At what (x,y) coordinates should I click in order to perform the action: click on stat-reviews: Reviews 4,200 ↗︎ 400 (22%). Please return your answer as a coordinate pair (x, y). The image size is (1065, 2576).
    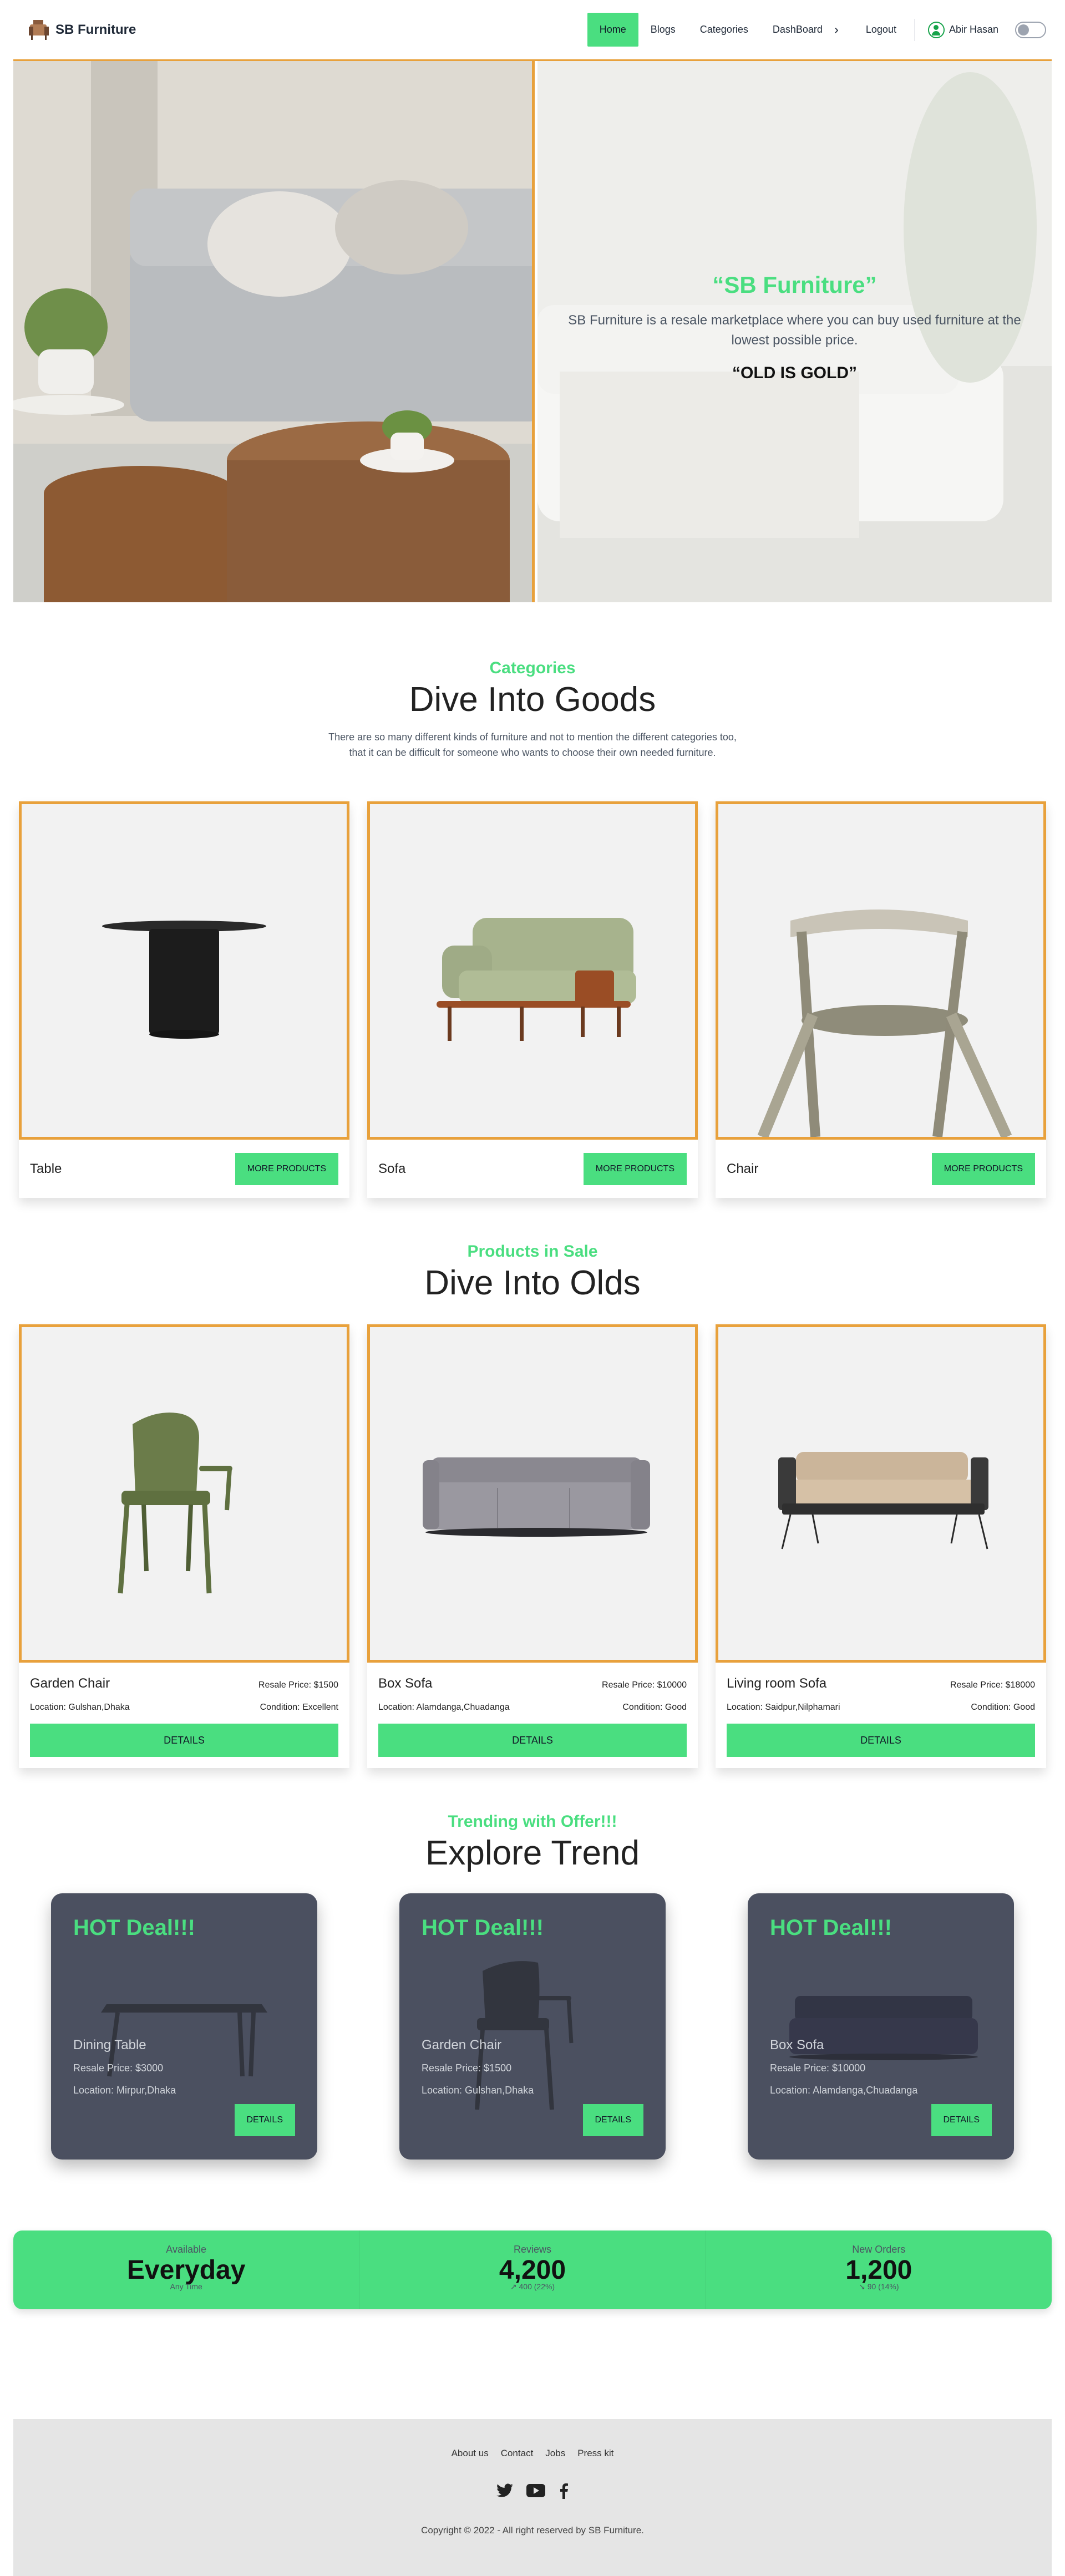
    Looking at the image, I should click on (532, 2269).